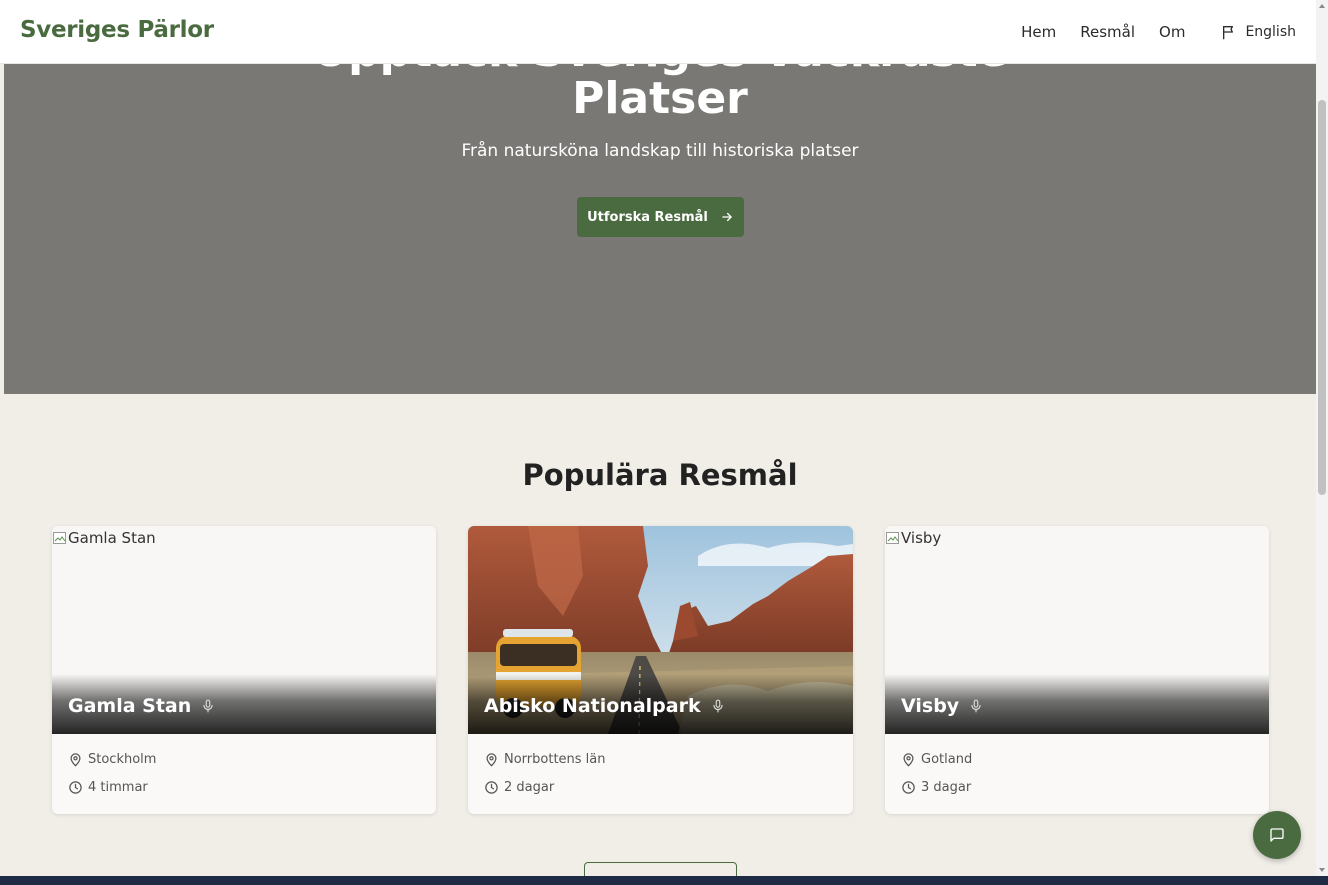 The width and height of the screenshot is (1328, 885). What do you see at coordinates (660, 475) in the screenshot?
I see `popular-destinations-title: Populära Resmål` at bounding box center [660, 475].